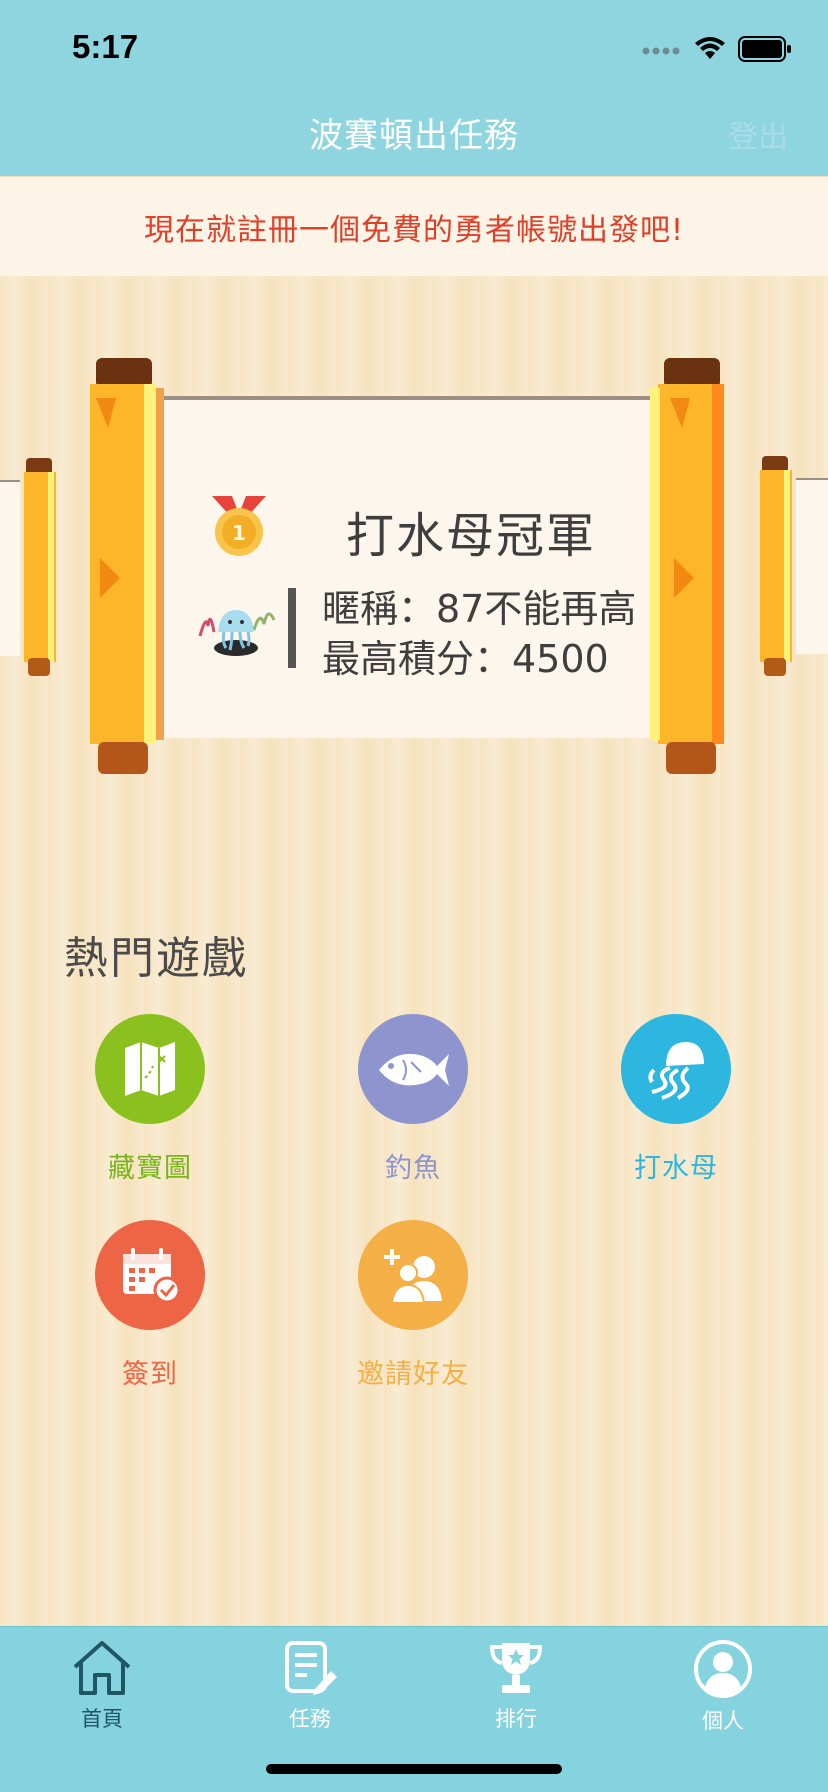 This screenshot has width=828, height=1792. What do you see at coordinates (150, 1374) in the screenshot?
I see `game-label: 簽到` at bounding box center [150, 1374].